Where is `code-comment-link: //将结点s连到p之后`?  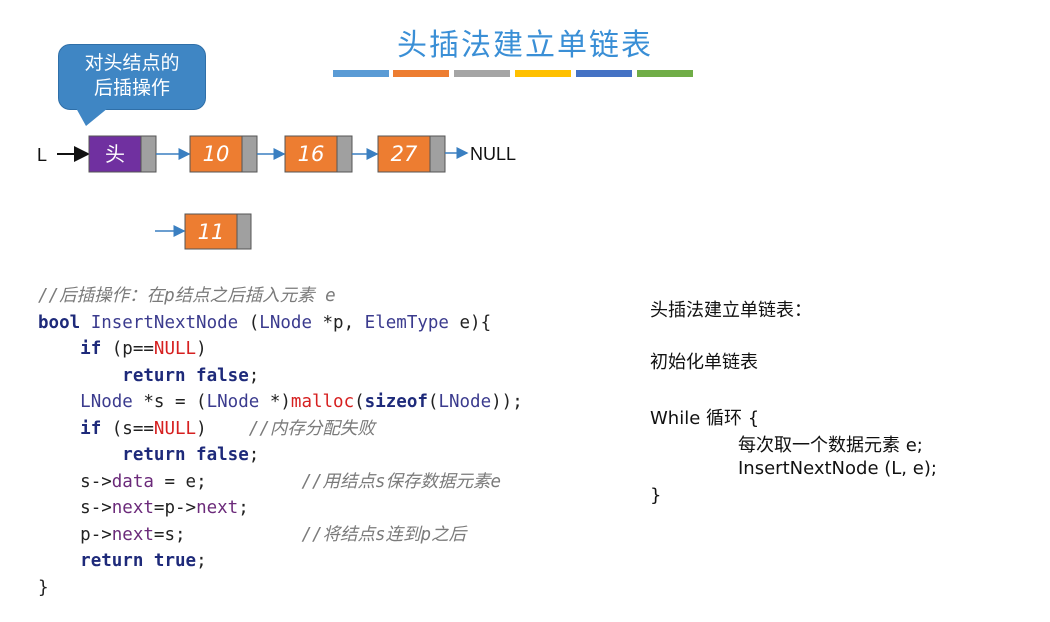
code-comment-link: //将结点s连到p之后 is located at coordinates (384, 534).